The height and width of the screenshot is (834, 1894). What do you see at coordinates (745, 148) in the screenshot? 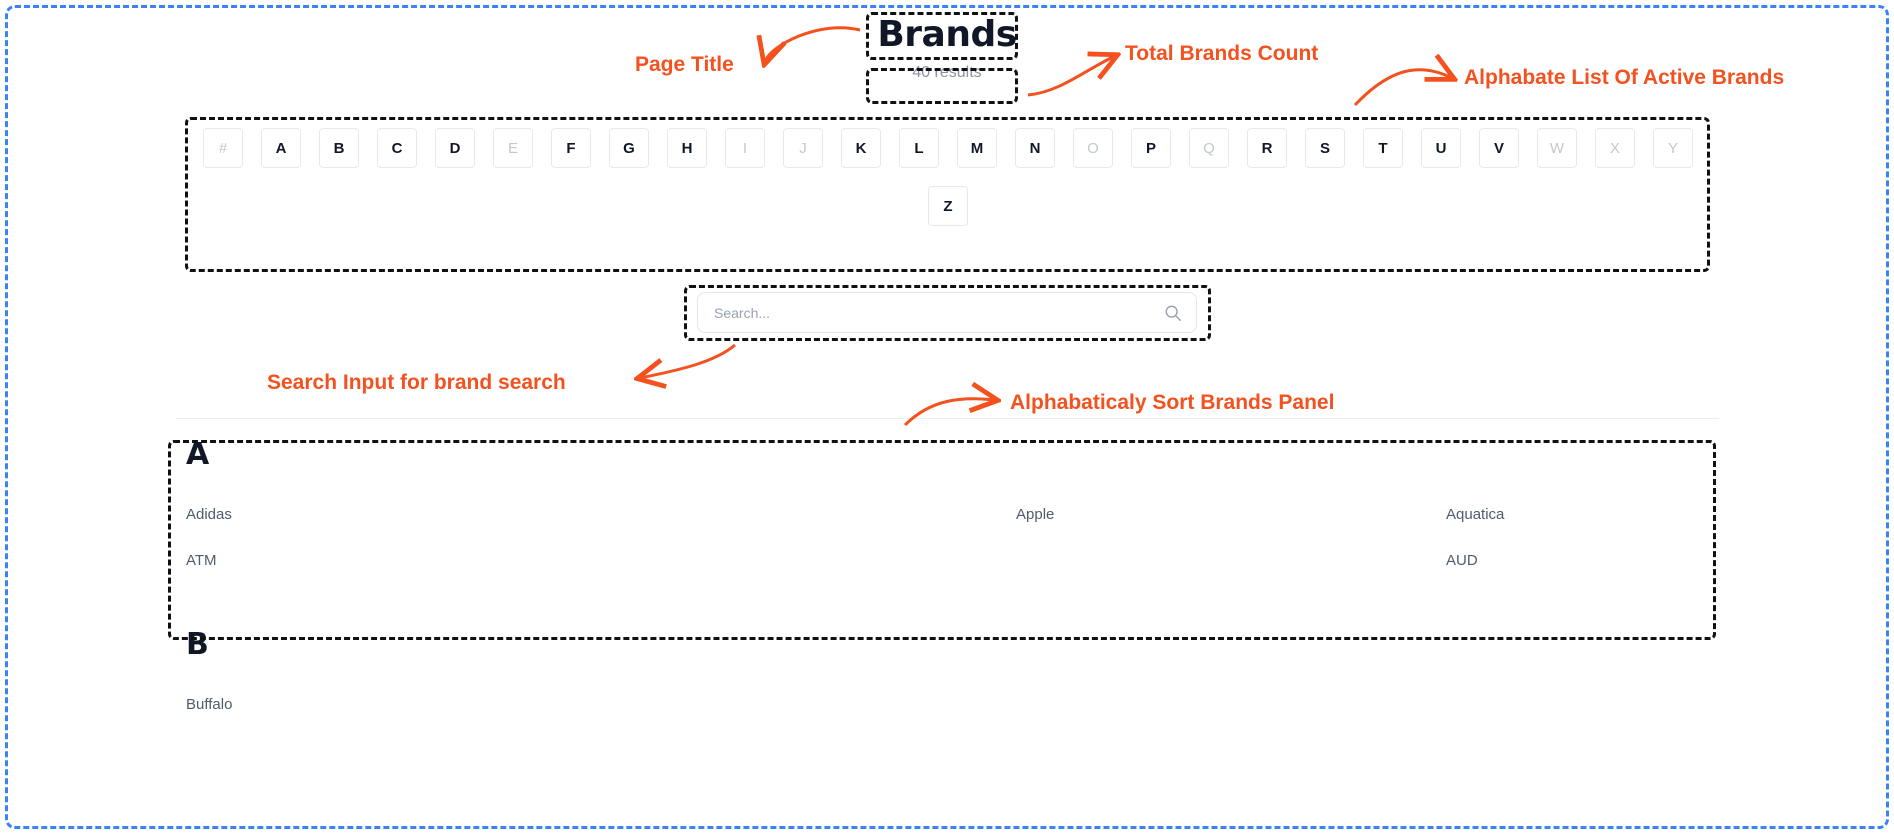
I see `alphabet-letter-i: I` at bounding box center [745, 148].